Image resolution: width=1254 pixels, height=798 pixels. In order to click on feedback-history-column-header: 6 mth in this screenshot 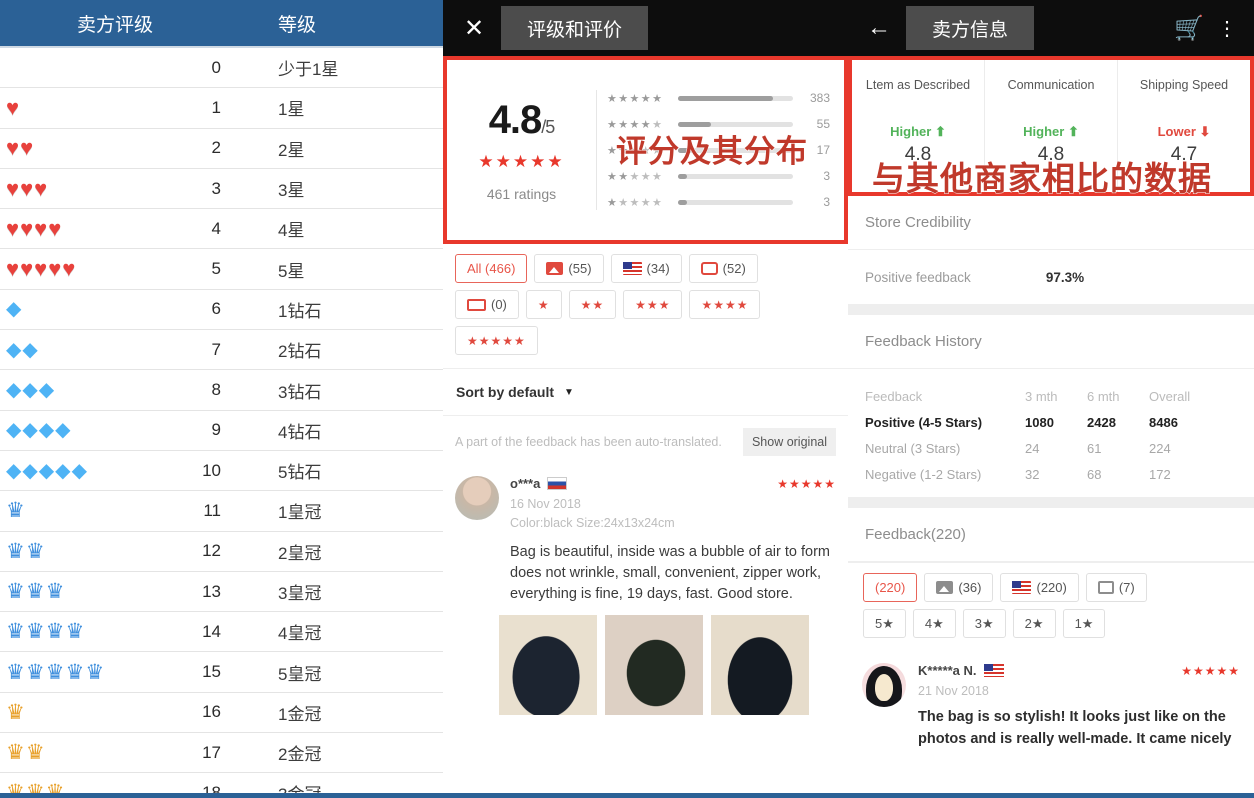, I will do `click(1103, 396)`.